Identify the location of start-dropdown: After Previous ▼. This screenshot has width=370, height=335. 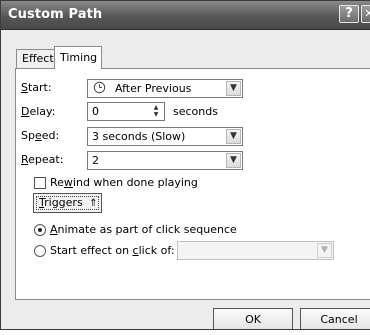
(165, 88).